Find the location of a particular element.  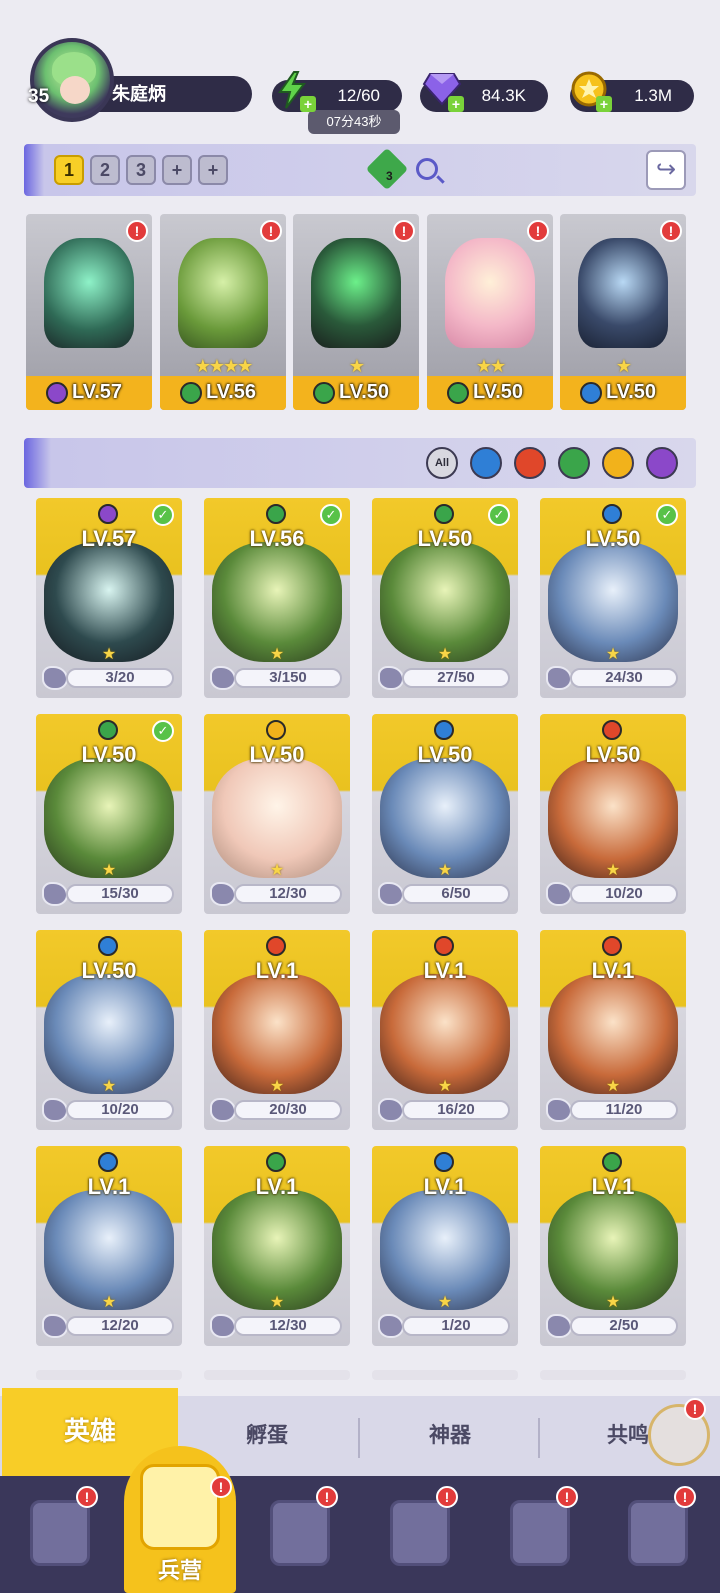

nav-cards: ! is located at coordinates (60, 1530).